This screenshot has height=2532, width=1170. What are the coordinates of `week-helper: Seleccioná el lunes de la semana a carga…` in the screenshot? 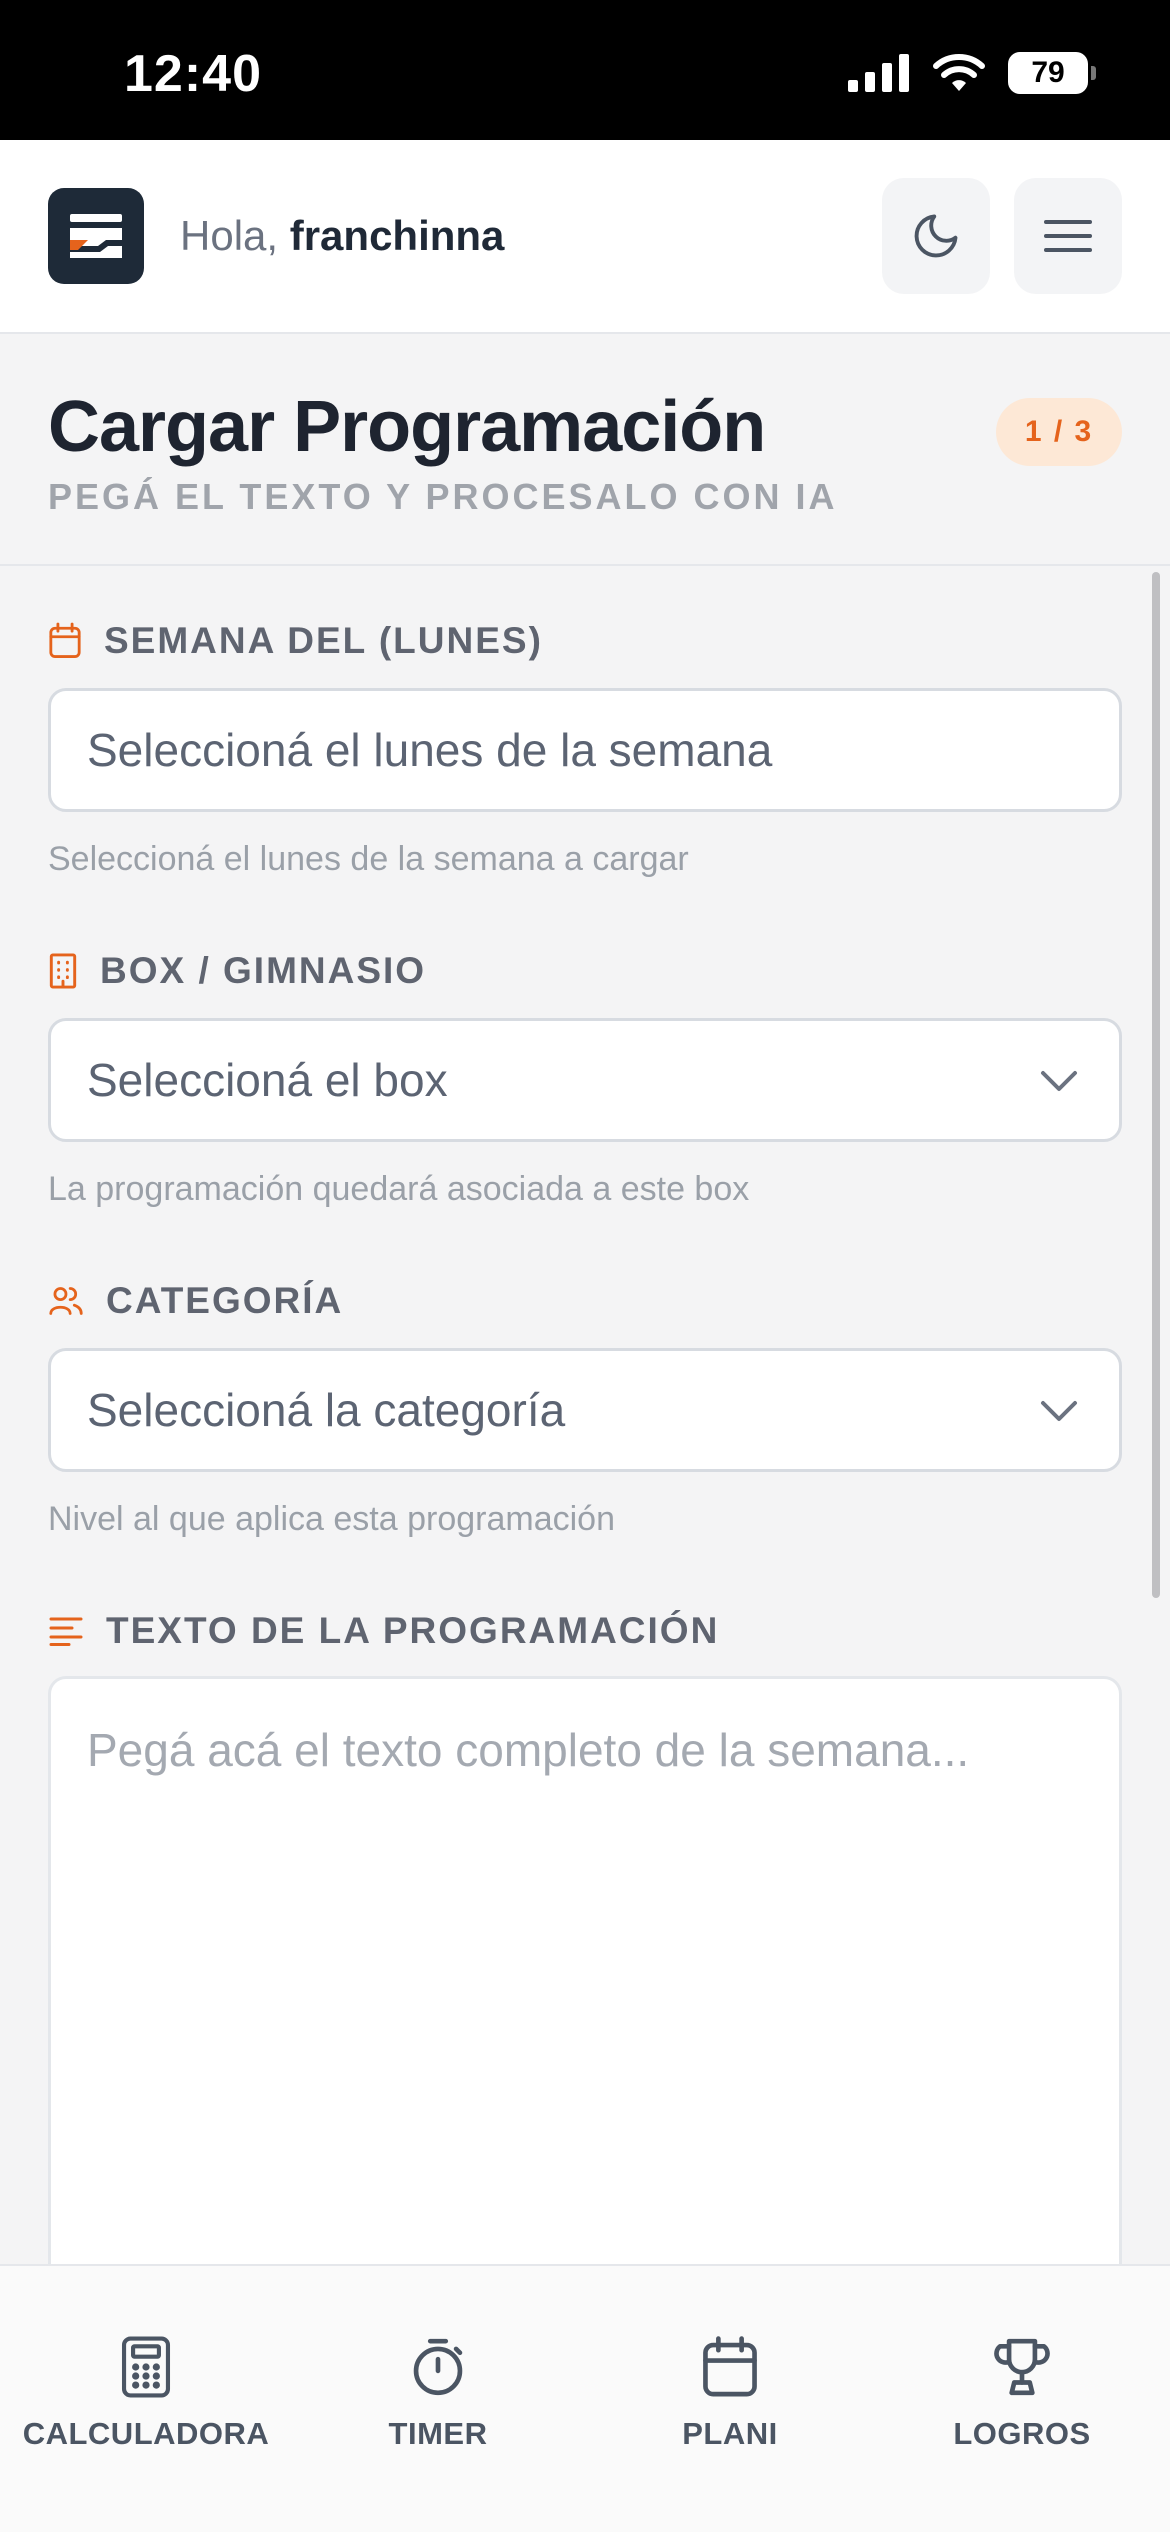 It's located at (368, 859).